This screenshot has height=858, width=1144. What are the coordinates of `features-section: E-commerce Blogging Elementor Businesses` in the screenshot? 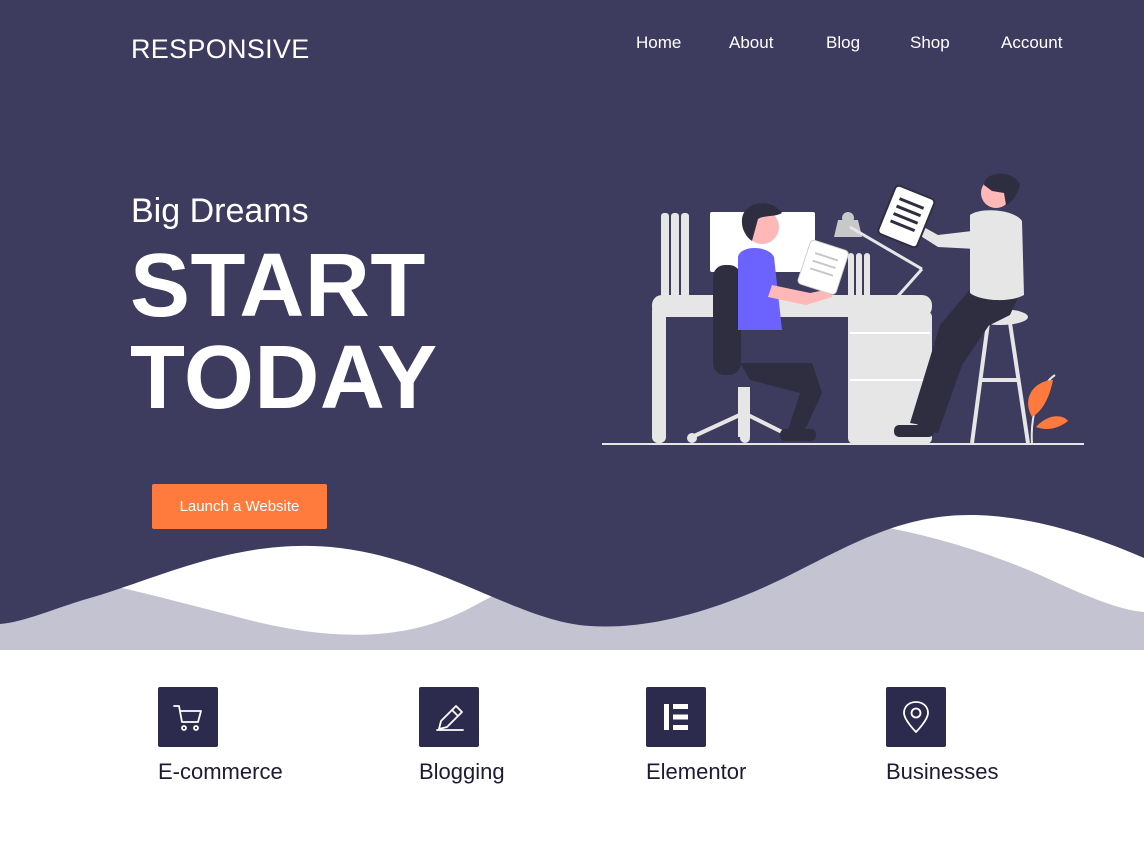 It's located at (572, 740).